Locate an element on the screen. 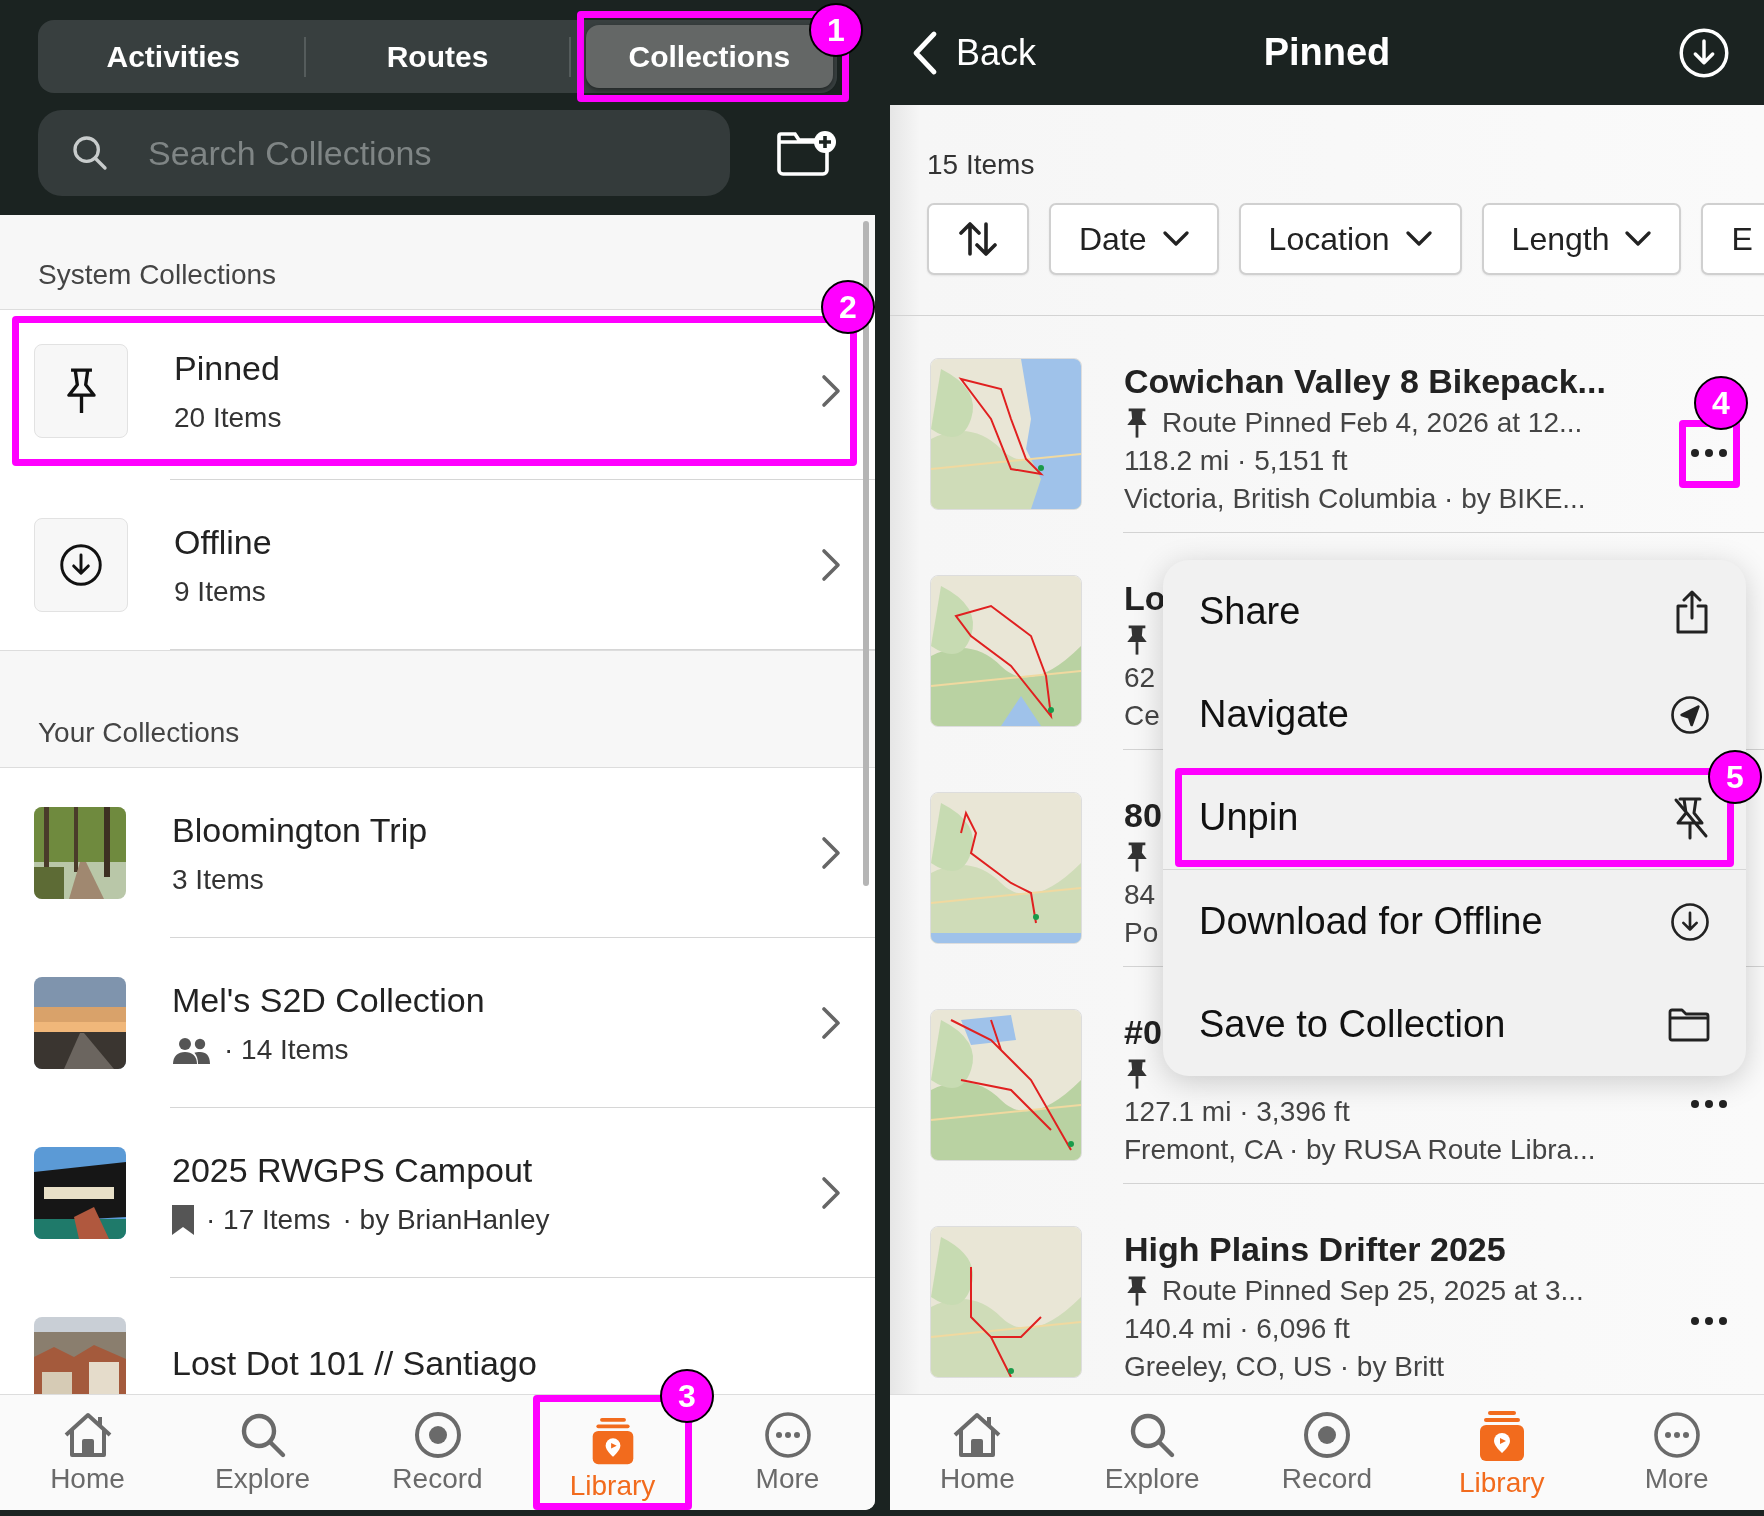  collection-title: Offline is located at coordinates (223, 542).